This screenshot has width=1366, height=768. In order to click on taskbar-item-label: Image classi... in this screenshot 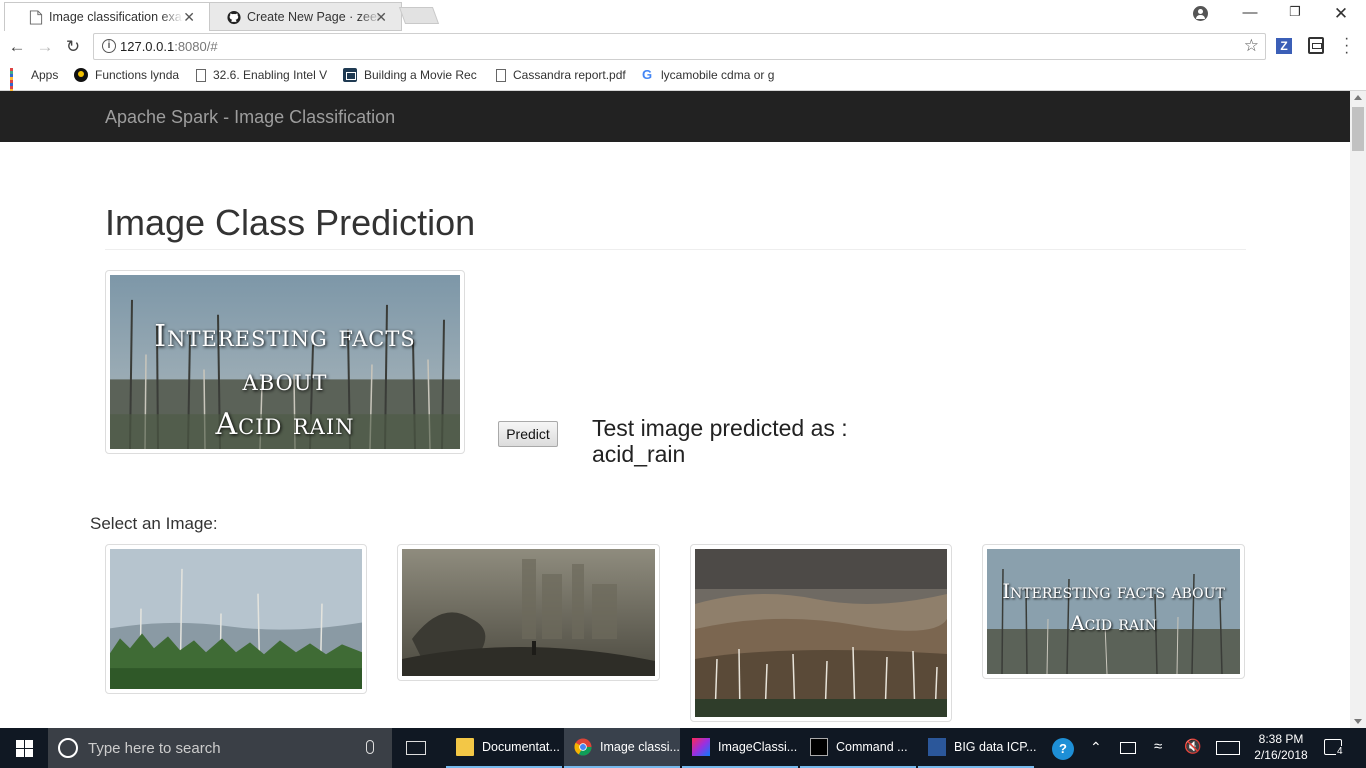, I will do `click(640, 747)`.